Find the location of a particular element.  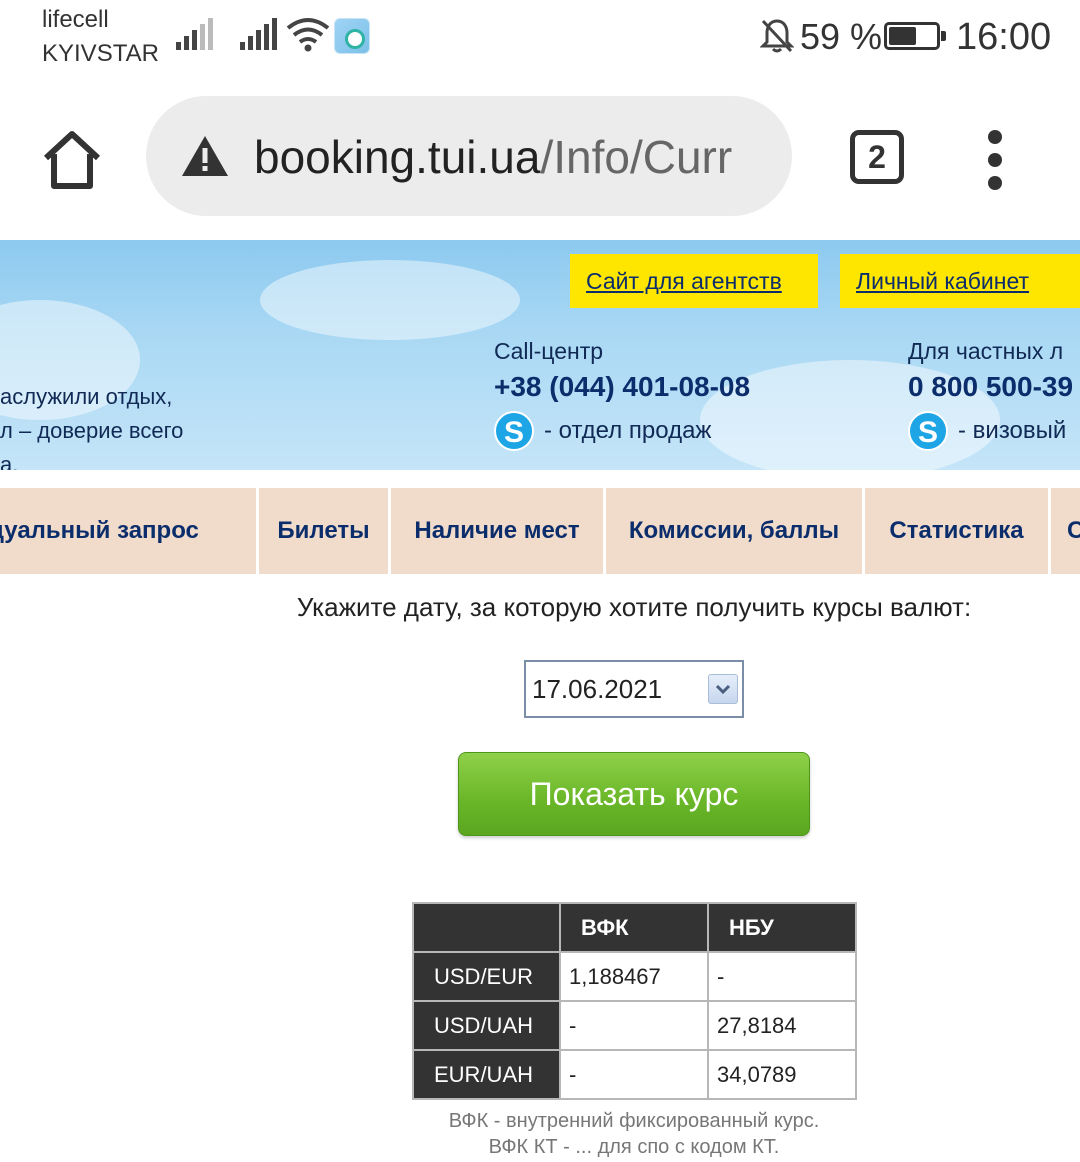

date-select: 17.06.2021 is located at coordinates (634, 689).